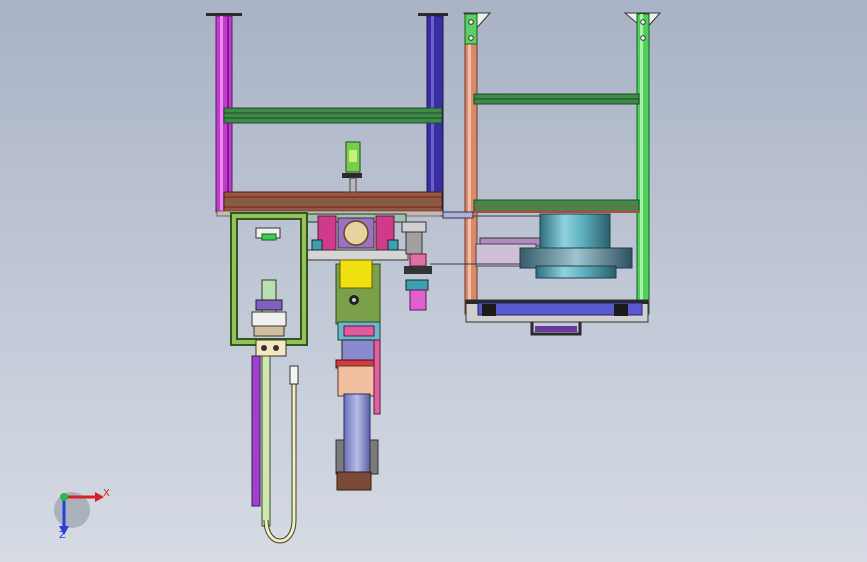 Image resolution: width=867 pixels, height=562 pixels. I want to click on left-frame, so click(327, 115).